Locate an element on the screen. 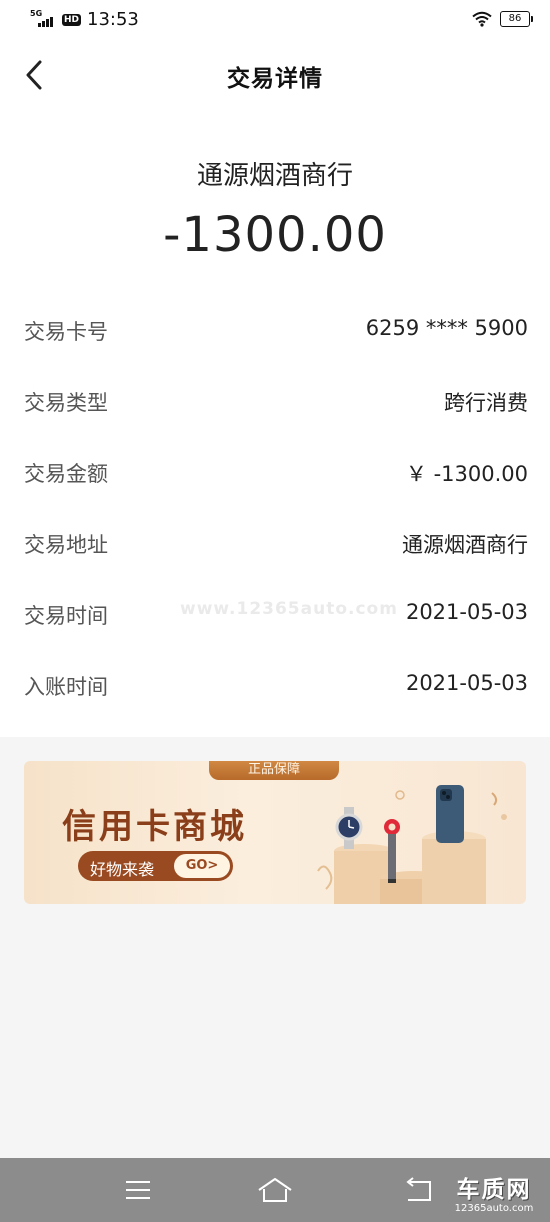 This screenshot has height=1222, width=550. brand-url: 12365auto.com is located at coordinates (494, 1208).